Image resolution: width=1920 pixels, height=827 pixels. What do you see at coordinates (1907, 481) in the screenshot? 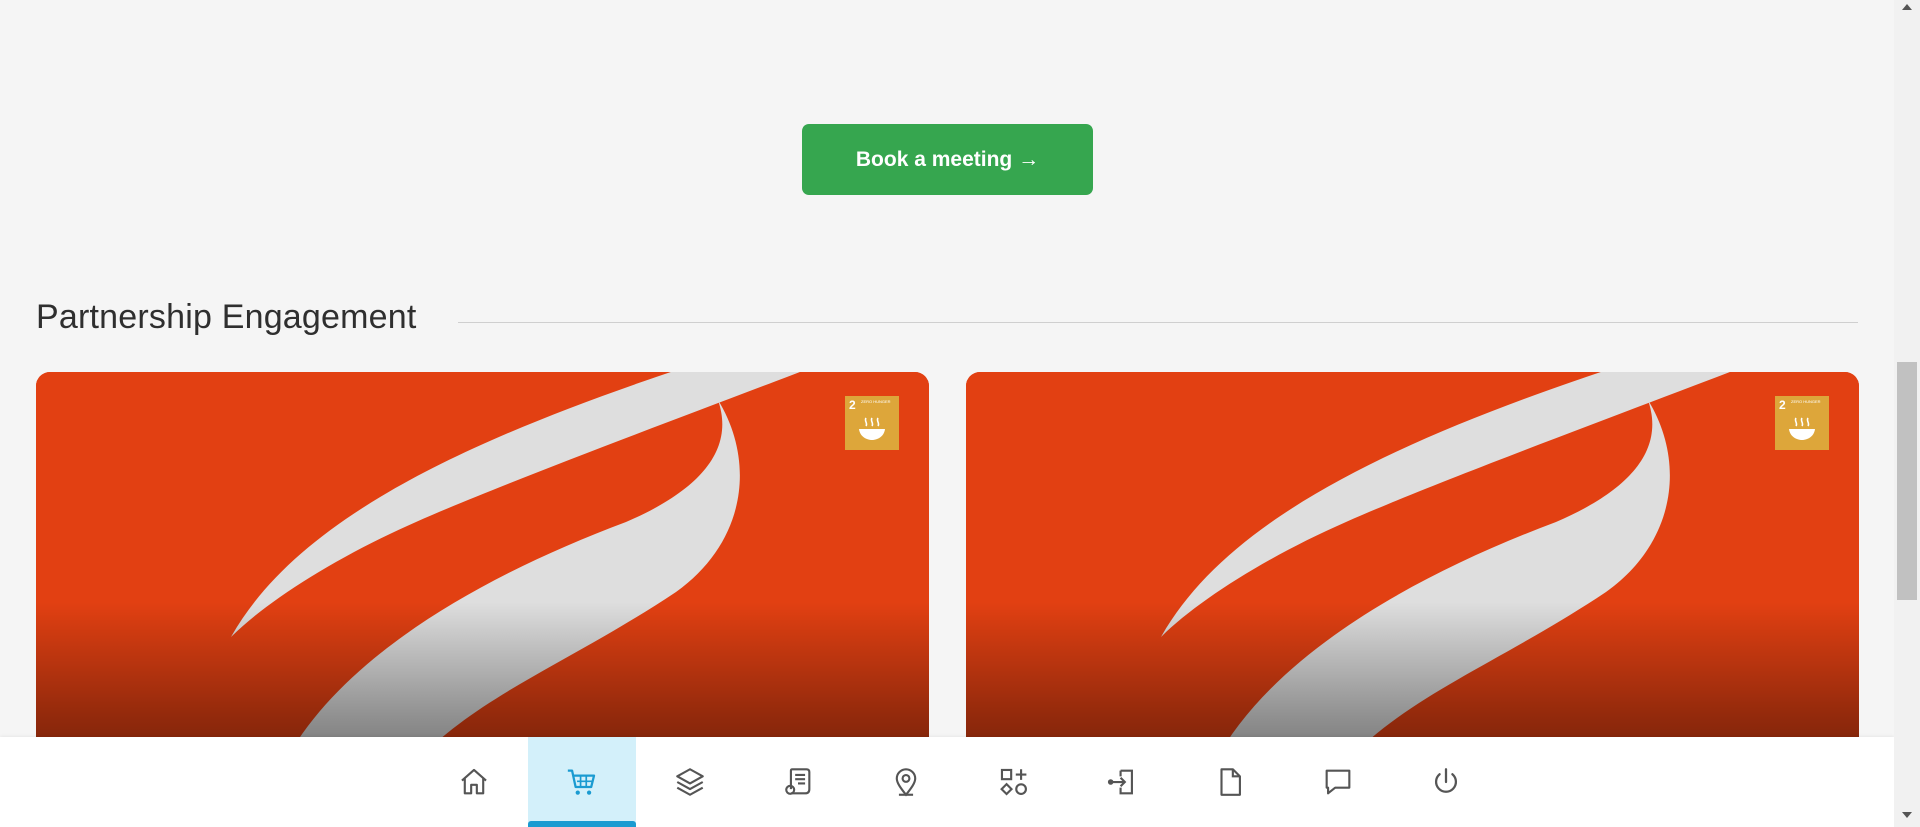
I see `scroll-thumb` at bounding box center [1907, 481].